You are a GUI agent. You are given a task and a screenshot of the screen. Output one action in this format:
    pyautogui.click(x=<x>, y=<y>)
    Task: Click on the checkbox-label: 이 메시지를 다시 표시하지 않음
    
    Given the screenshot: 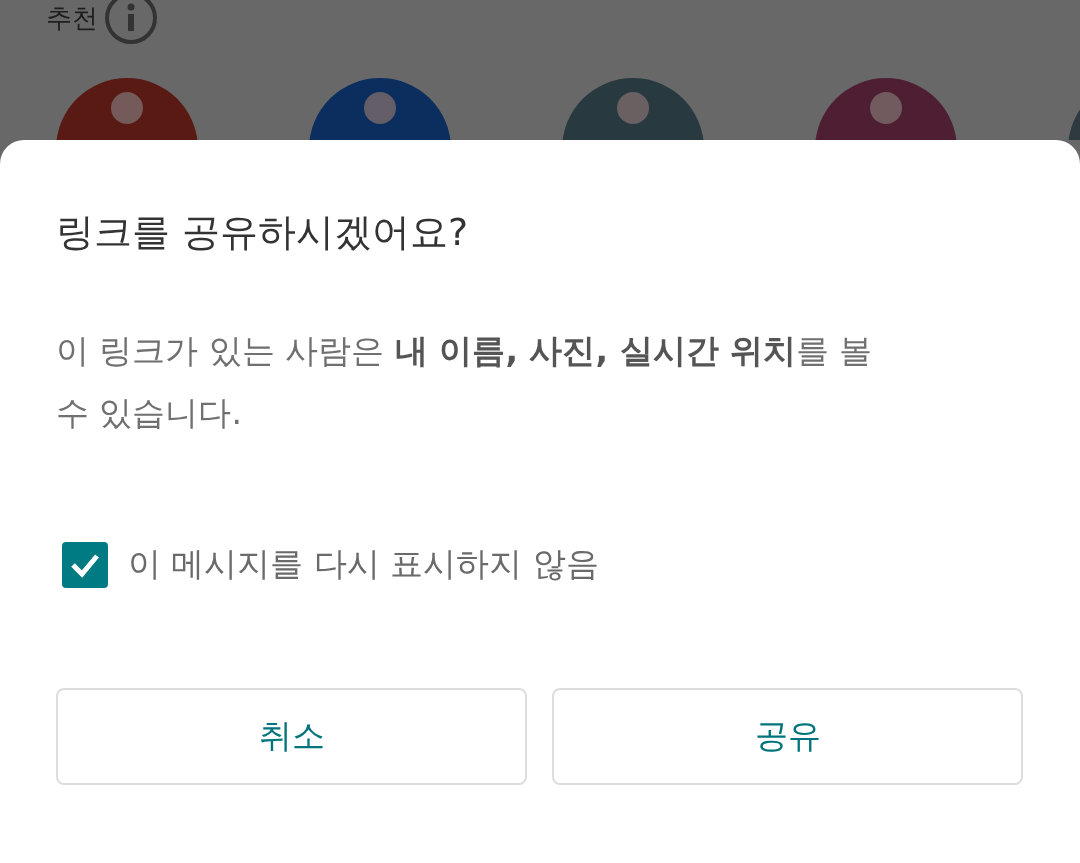 What is the action you would take?
    pyautogui.click(x=363, y=564)
    